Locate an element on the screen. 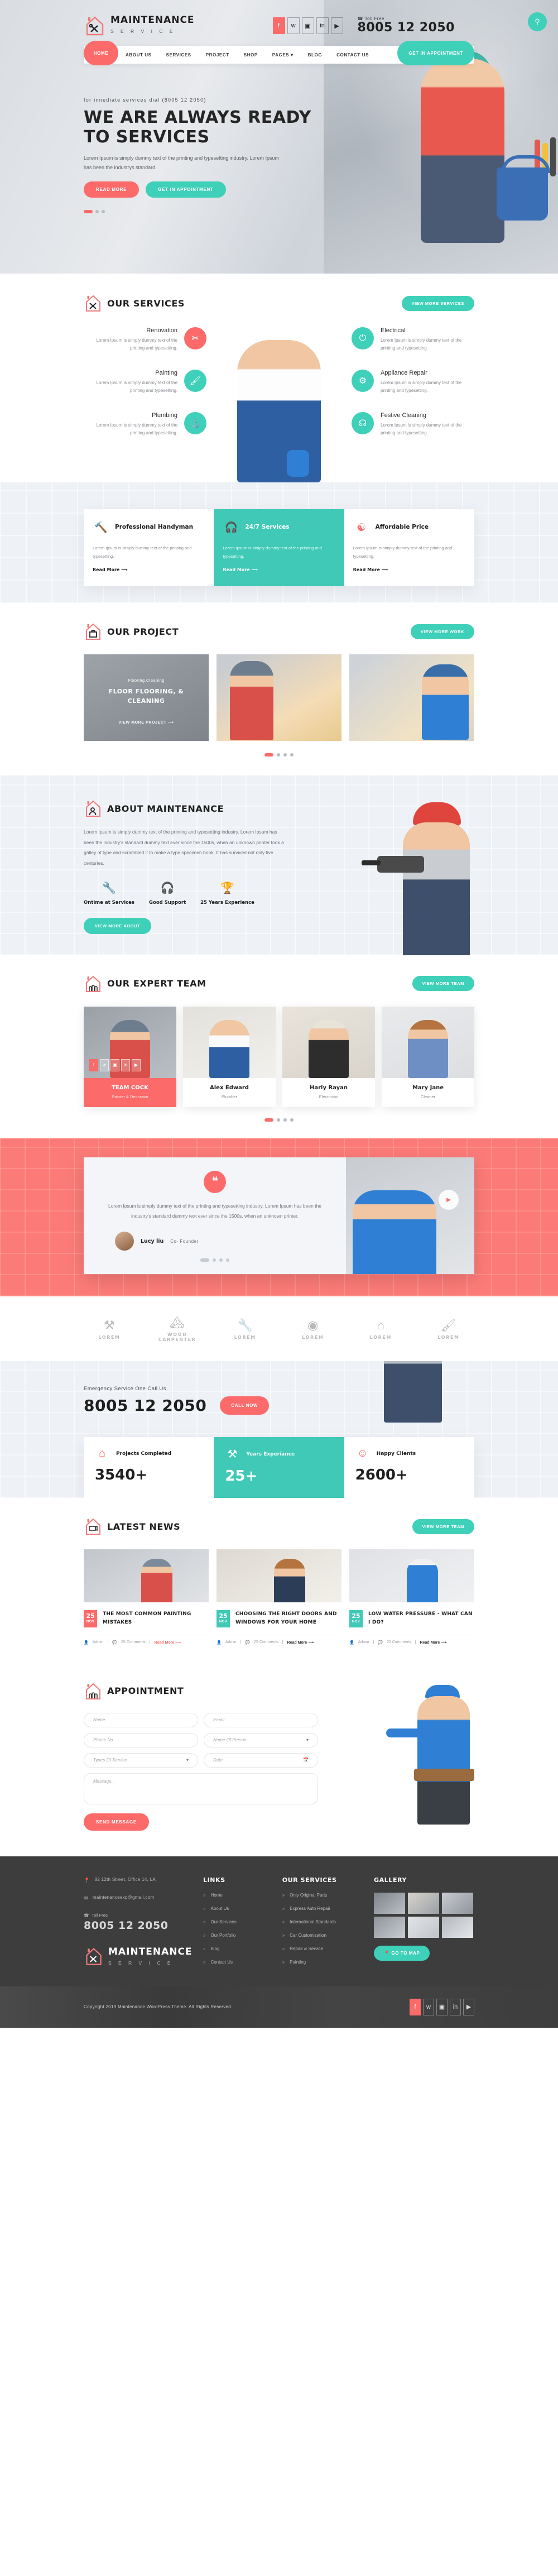 Image resolution: width=558 pixels, height=2576 pixels. footer-service-express-auto-repair: » Express Auto Repair is located at coordinates (321, 1908).